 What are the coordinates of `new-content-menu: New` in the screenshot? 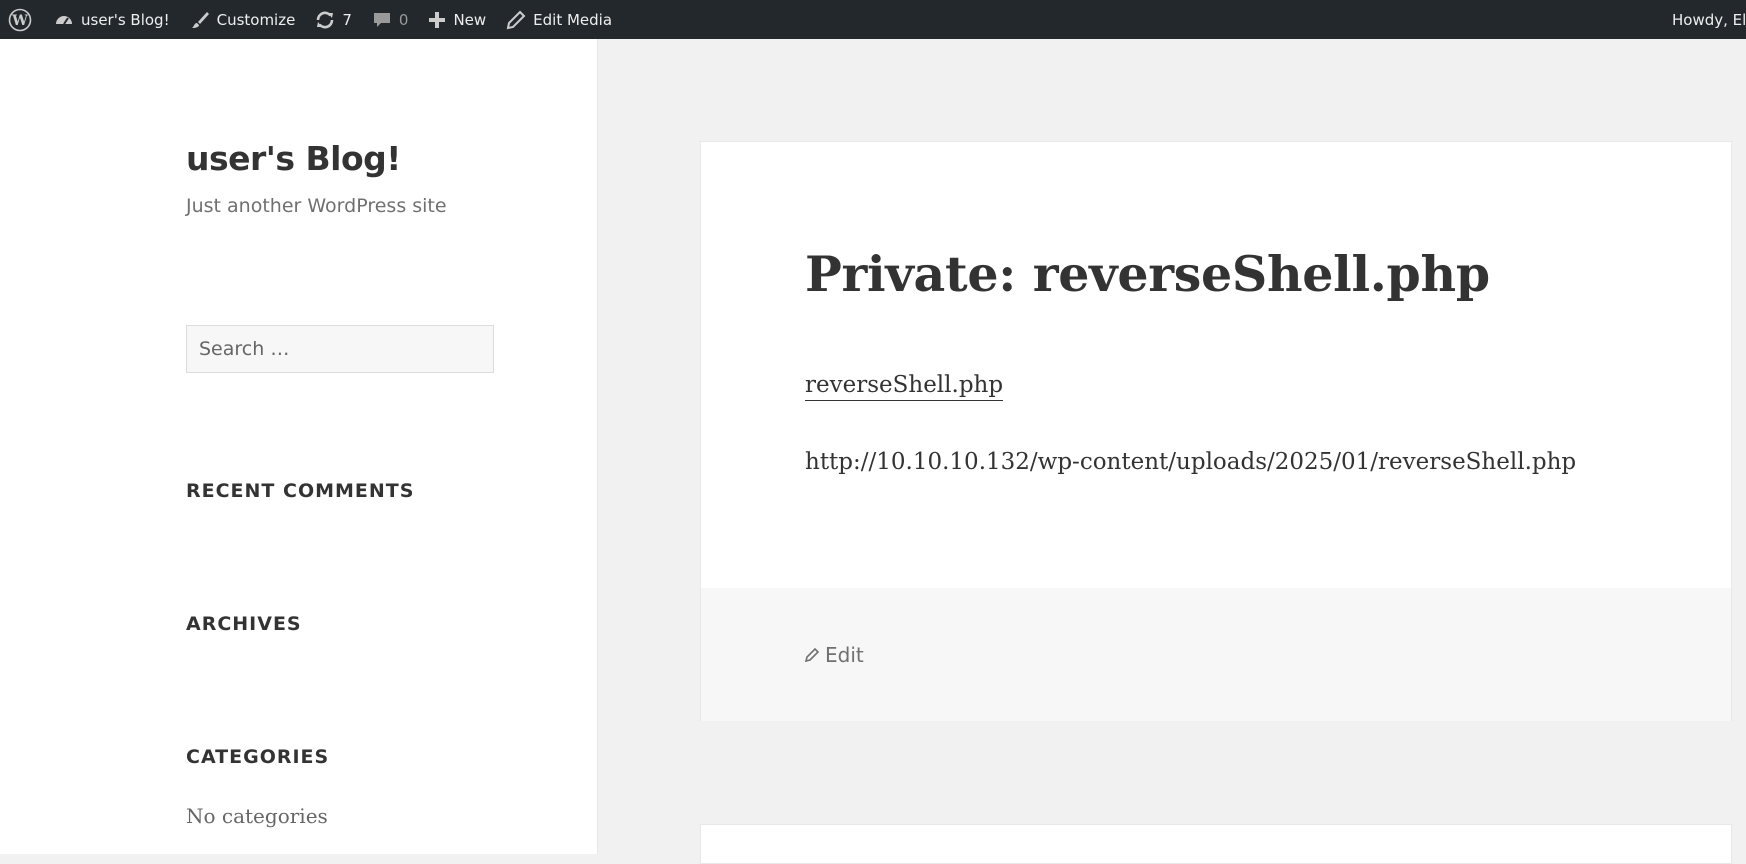 It's located at (457, 19).